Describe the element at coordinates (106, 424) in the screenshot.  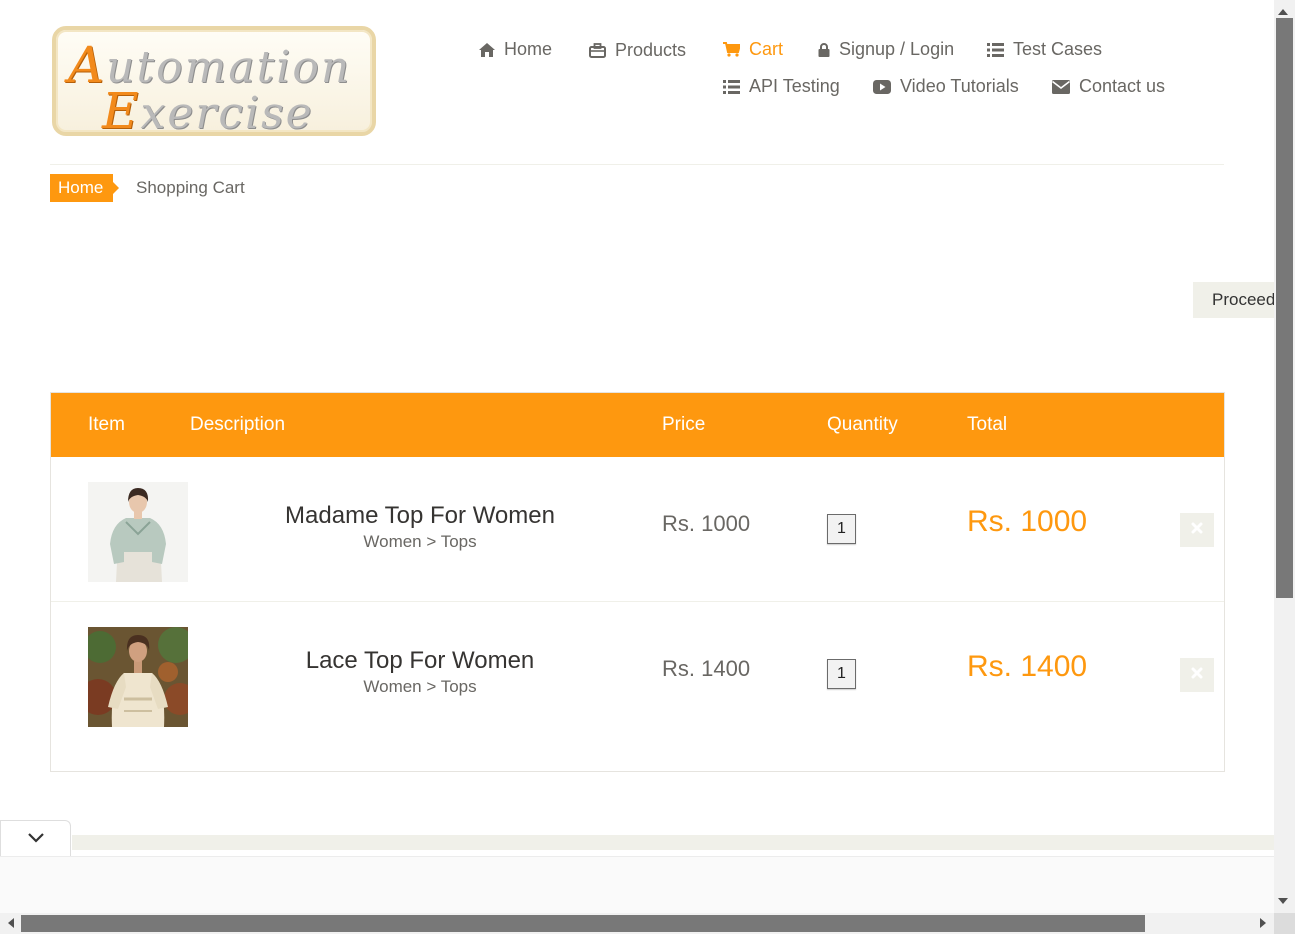
I see `header-item: Item` at that location.